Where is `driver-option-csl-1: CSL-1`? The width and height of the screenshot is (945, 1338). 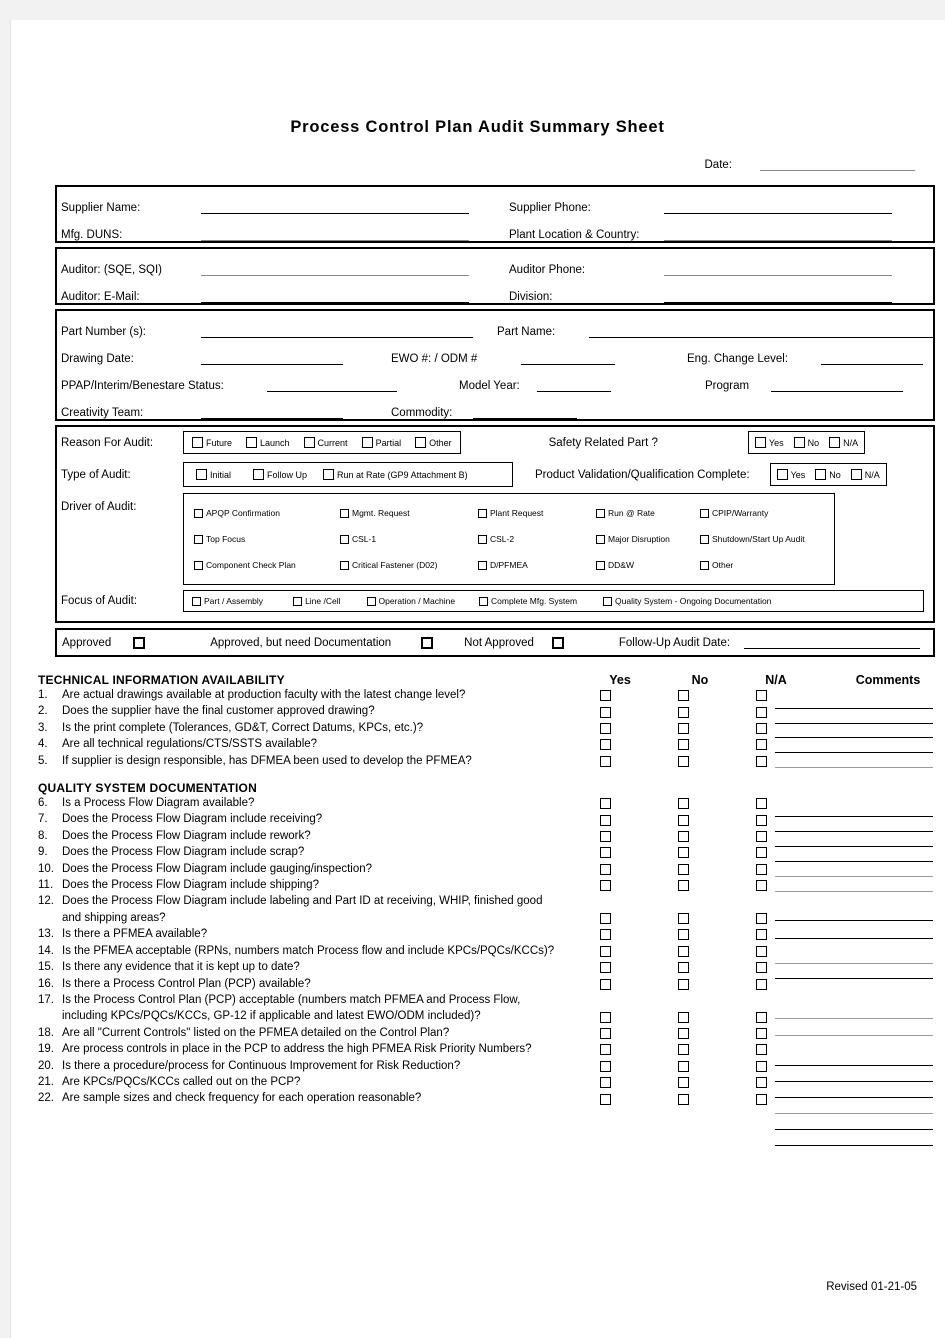 driver-option-csl-1: CSL-1 is located at coordinates (409, 539).